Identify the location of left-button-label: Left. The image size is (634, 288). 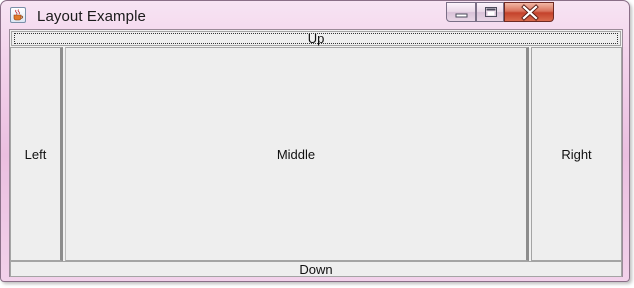
(35, 154).